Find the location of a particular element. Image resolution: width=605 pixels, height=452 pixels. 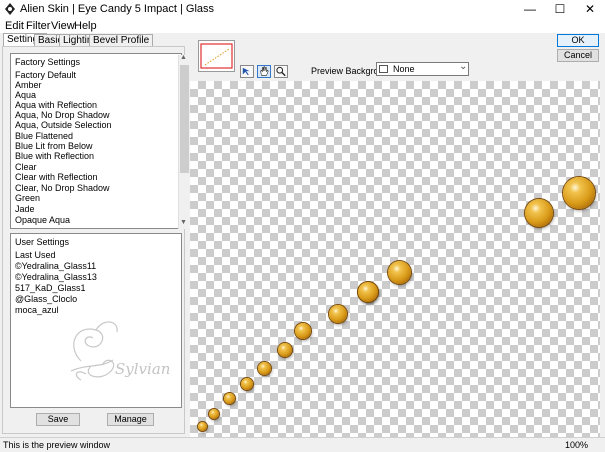

list-item: Aqua is located at coordinates (25, 95).